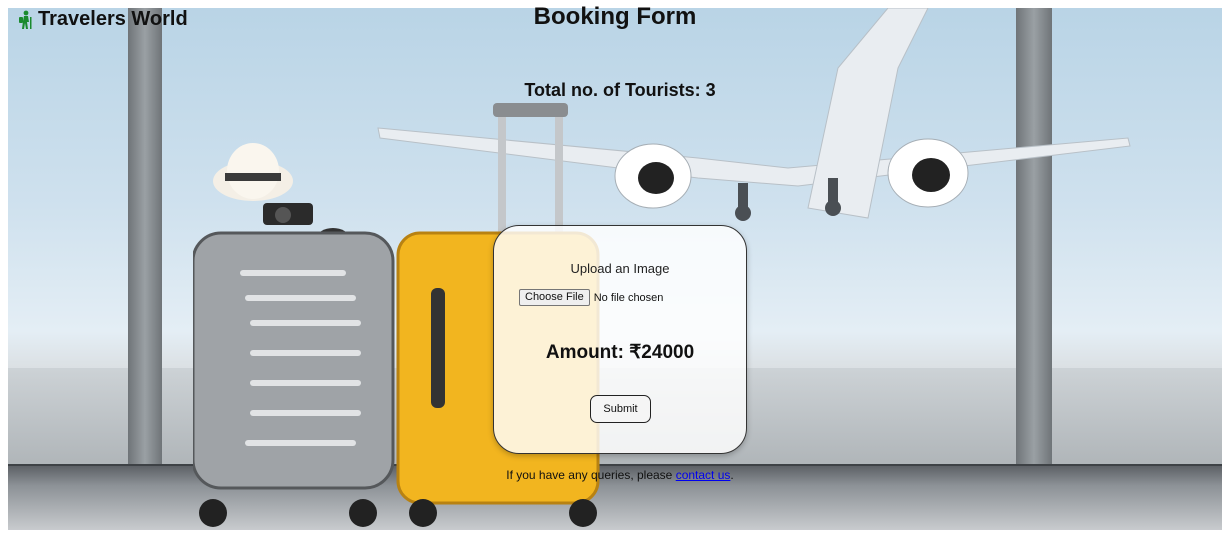  I want to click on submit-button: Submit, so click(620, 409).